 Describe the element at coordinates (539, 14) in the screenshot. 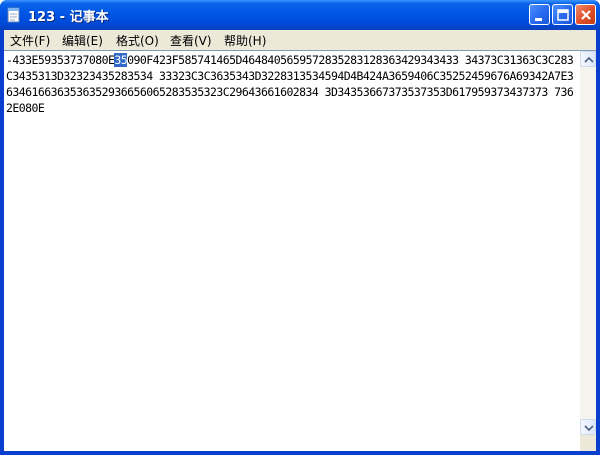

I see `minimize-button` at that location.